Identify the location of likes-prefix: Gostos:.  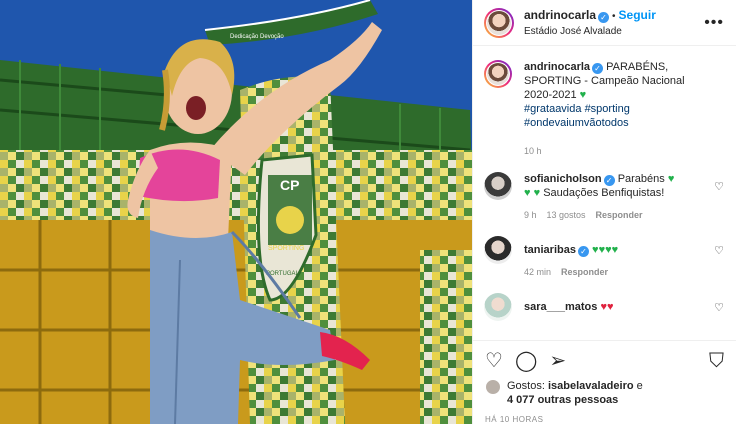
(527, 386).